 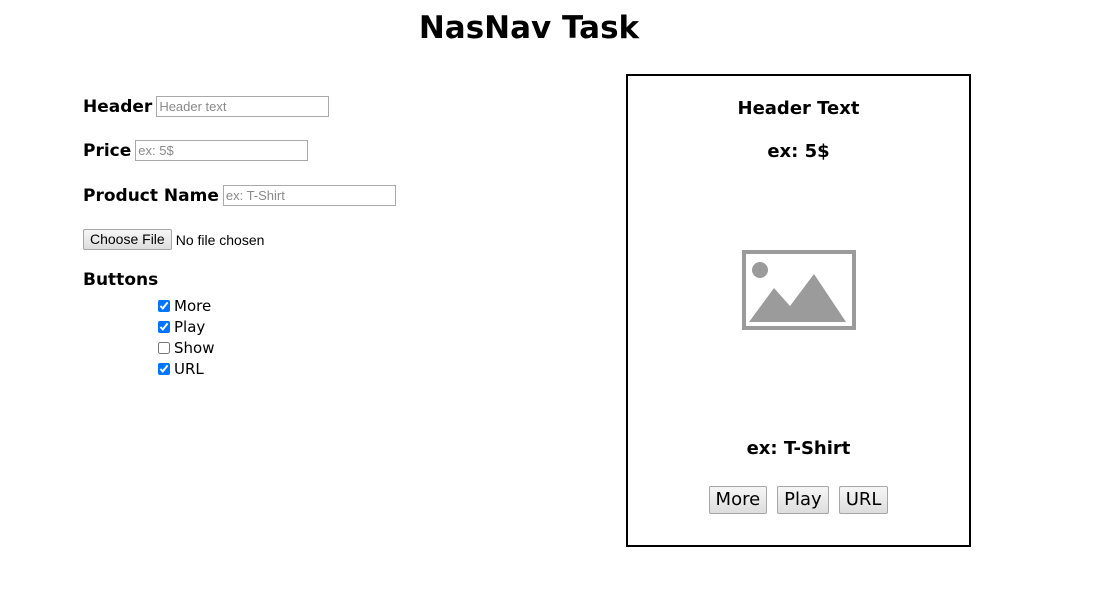 I want to click on buttons-checklist: More Play Show URL, so click(x=185, y=337).